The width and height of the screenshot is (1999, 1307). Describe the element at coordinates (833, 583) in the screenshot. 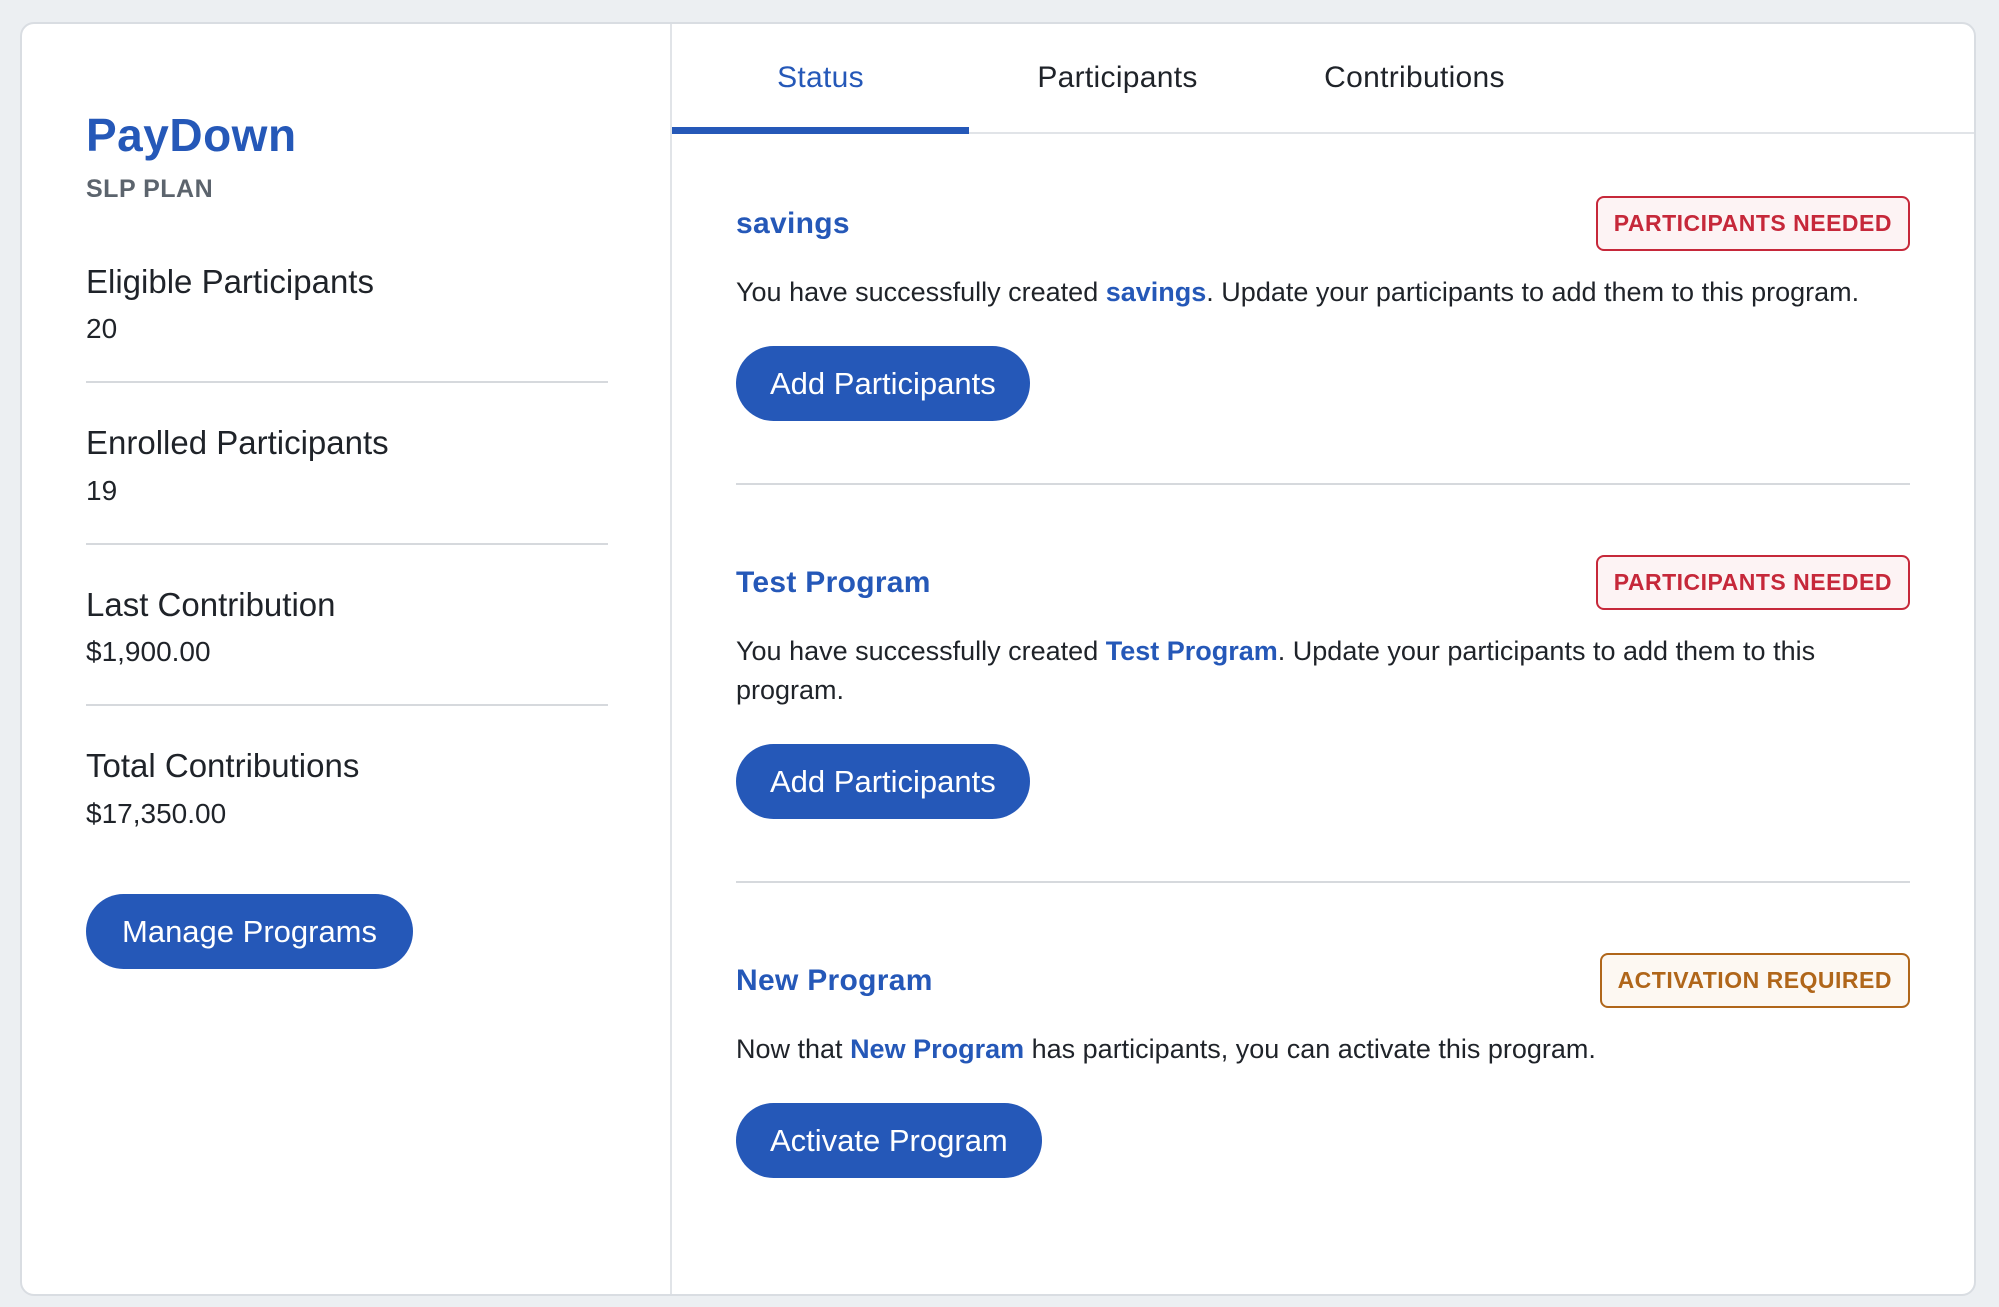

I see `program-name: Test Program` at that location.